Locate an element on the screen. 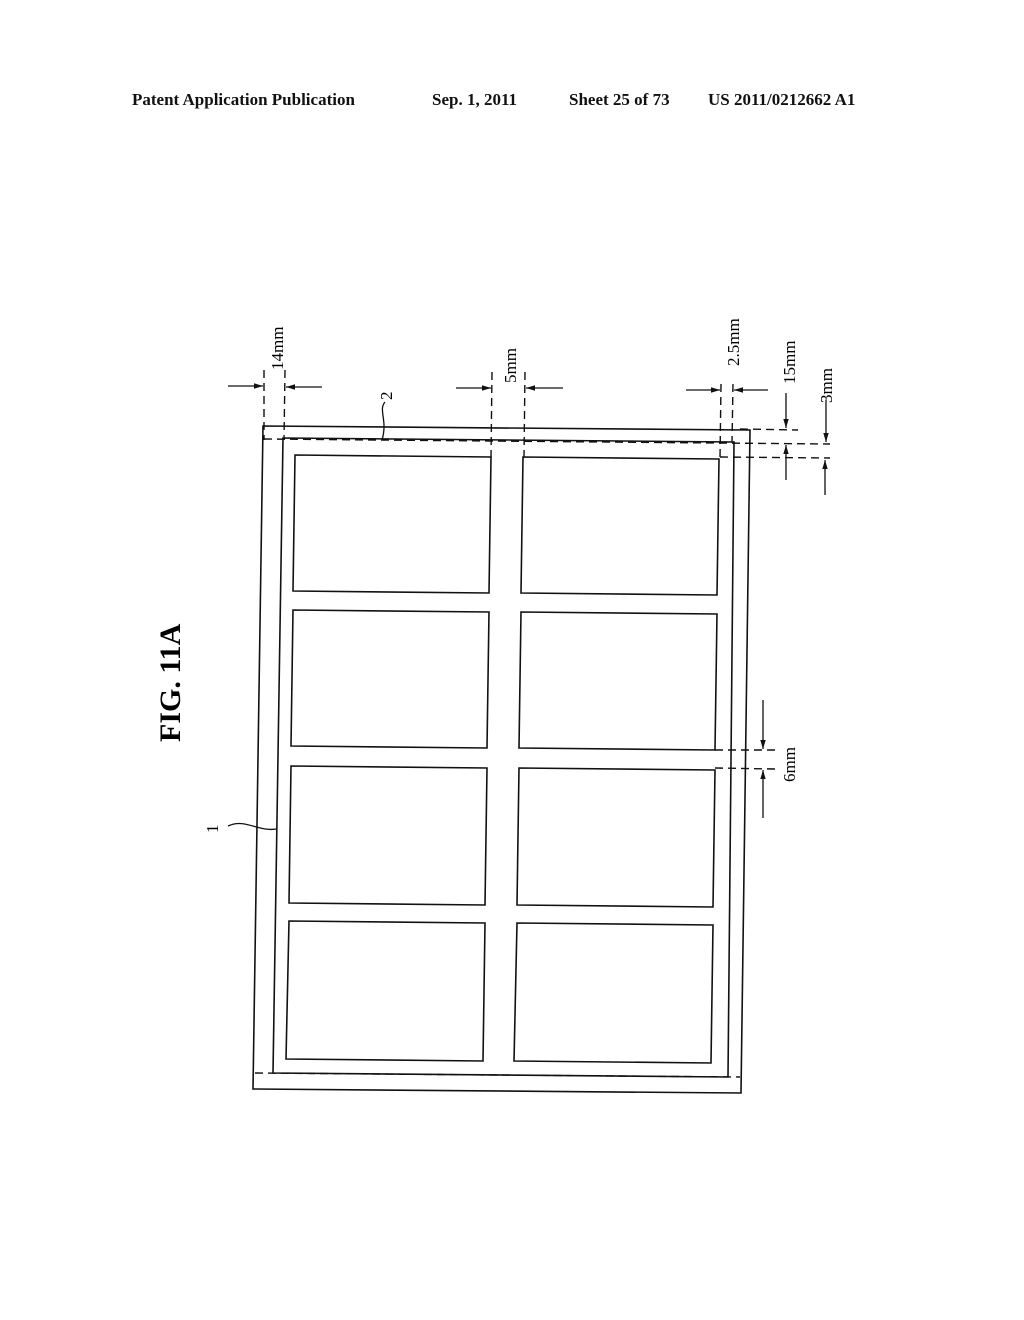 This screenshot has height=1320, width=1024. dim-label-top-margin: 15mm is located at coordinates (789, 362).